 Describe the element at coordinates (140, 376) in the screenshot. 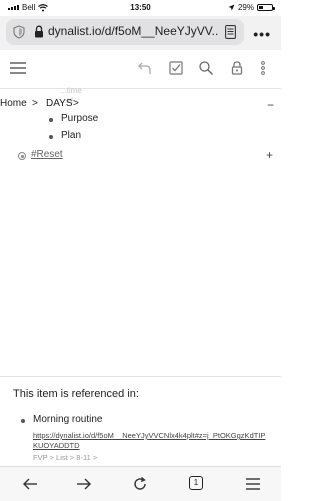

I see `section-divider` at that location.